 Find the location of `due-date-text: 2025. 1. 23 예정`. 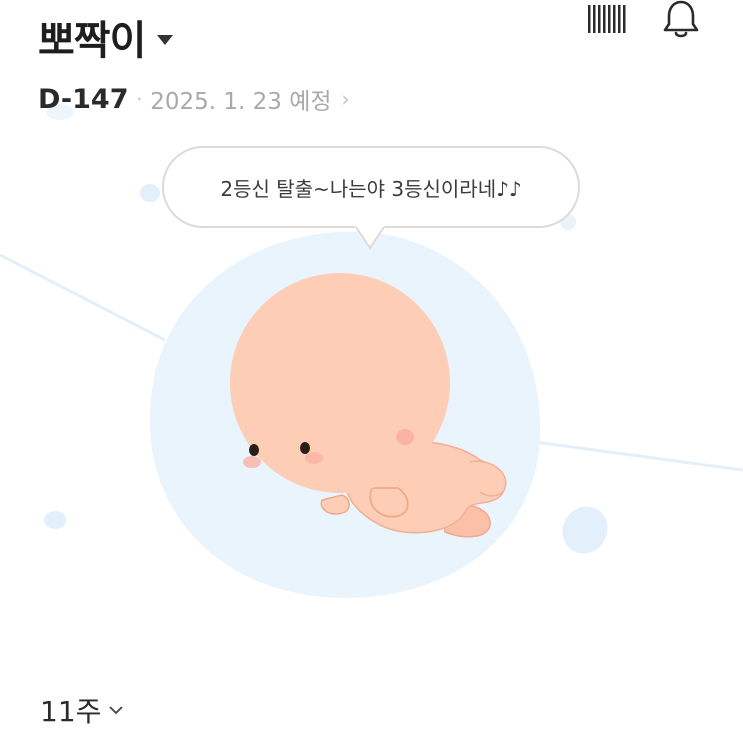

due-date-text: 2025. 1. 23 예정 is located at coordinates (241, 102).